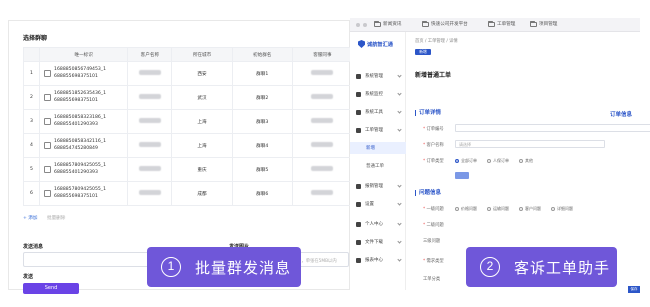 This screenshot has height=307, width=650. I want to click on redacted-staff, so click(322, 144).